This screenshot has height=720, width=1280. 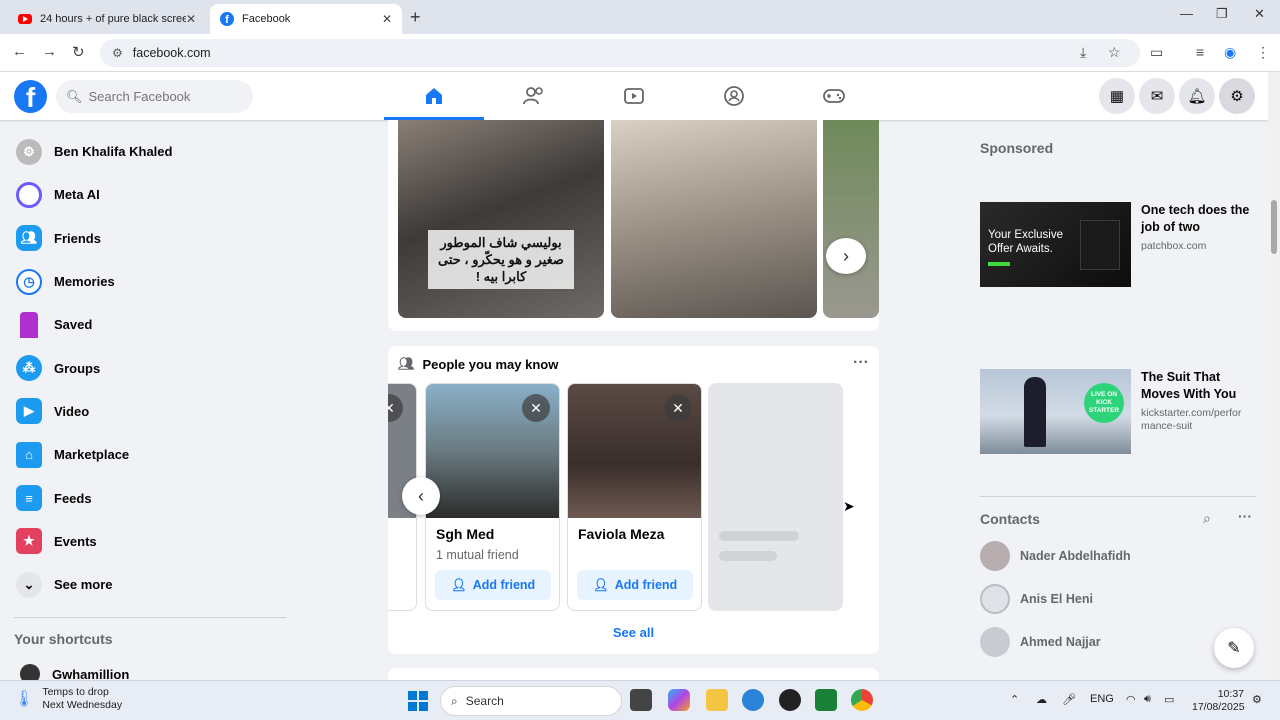 I want to click on onedrive-icon: ☁, so click(x=1041, y=699).